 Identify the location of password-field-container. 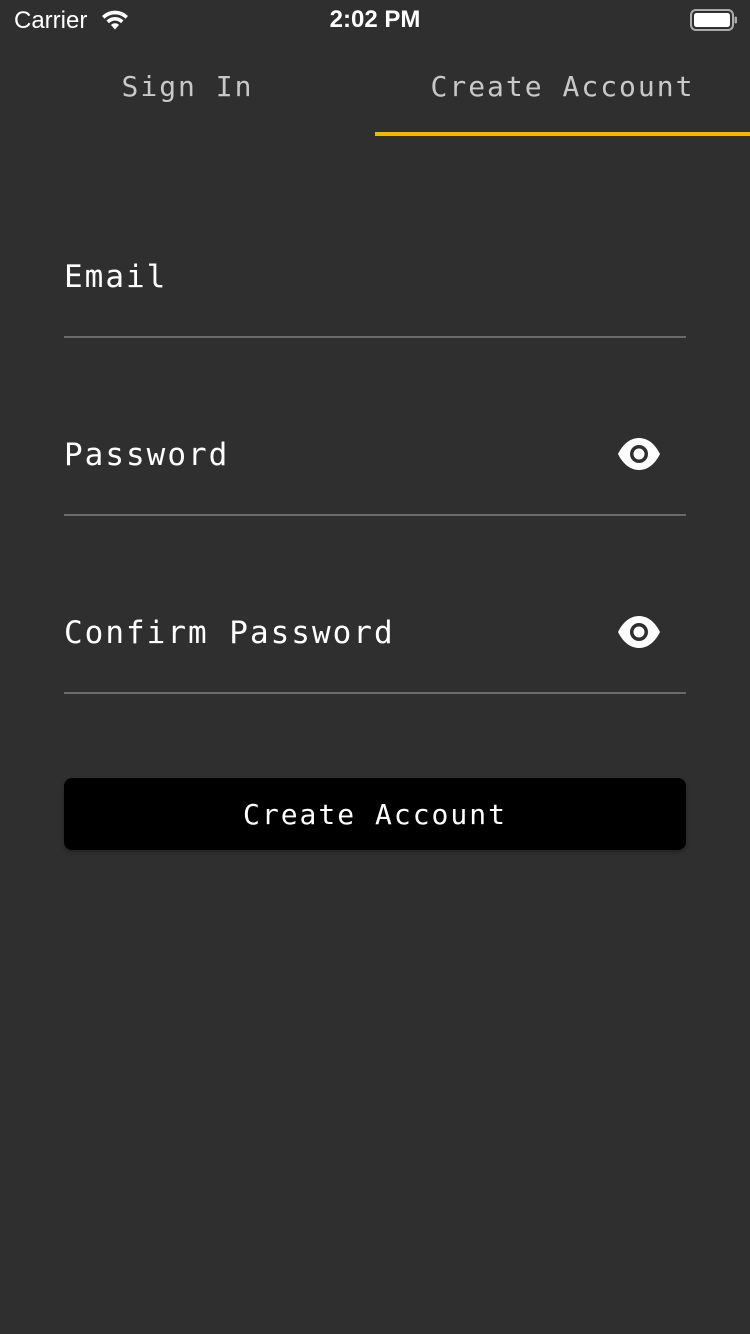
(375, 466).